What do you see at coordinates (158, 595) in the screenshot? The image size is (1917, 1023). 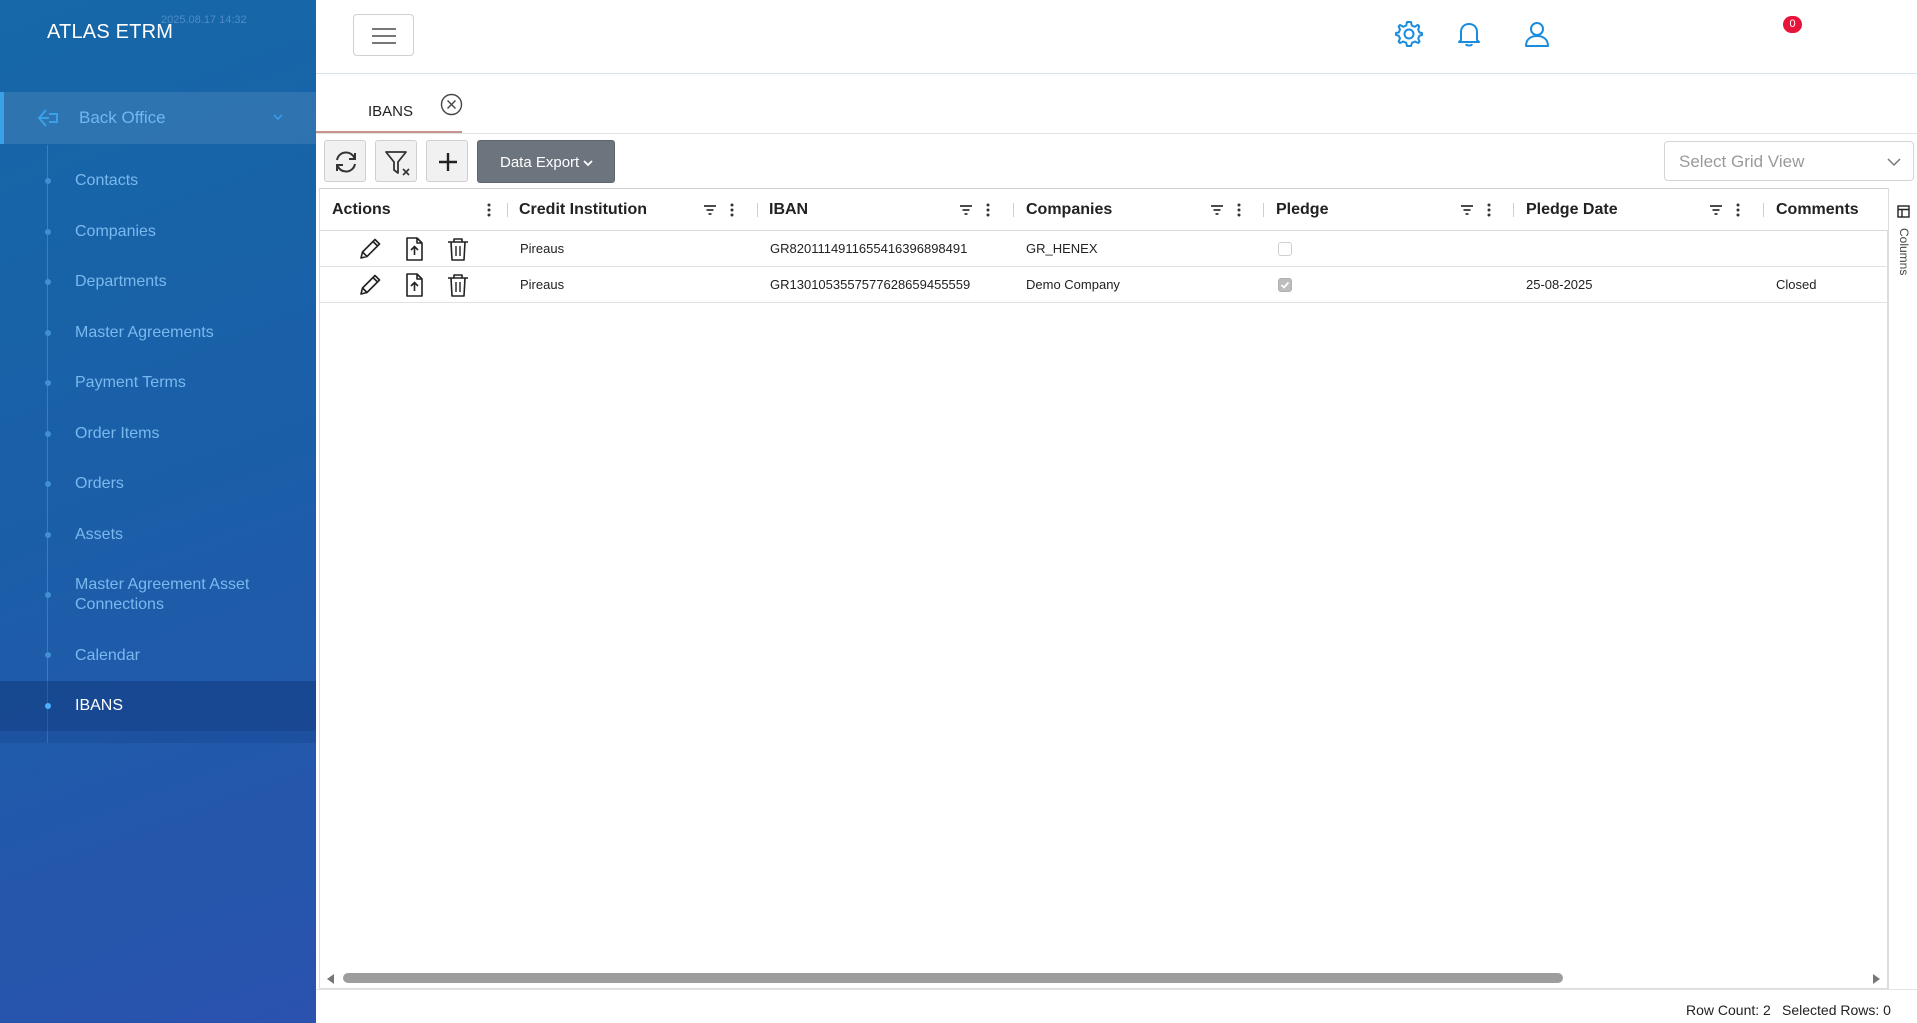 I see `sidebar-item-master-agreement-asset-connections: Master Agreement Asset Connections` at bounding box center [158, 595].